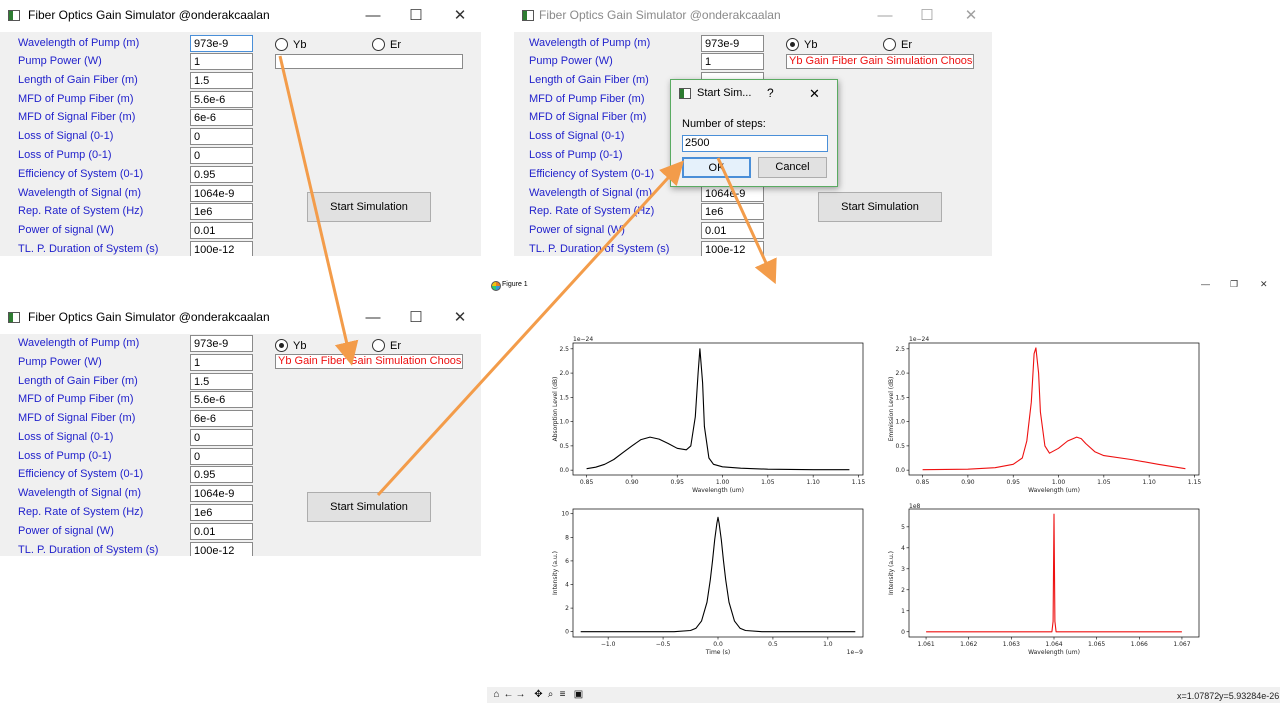  Describe the element at coordinates (1096, 644) in the screenshot. I see `x-tick-label: 1.065` at that location.